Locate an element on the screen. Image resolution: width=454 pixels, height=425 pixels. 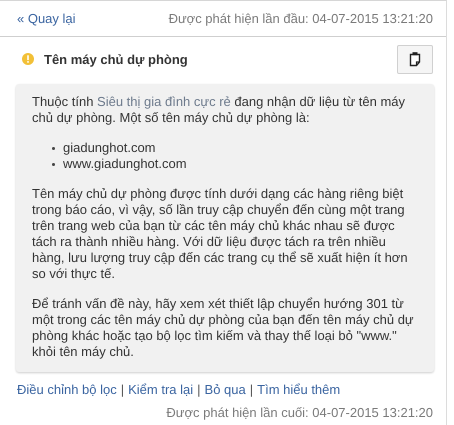
back-link: « Quay lại is located at coordinates (46, 18).